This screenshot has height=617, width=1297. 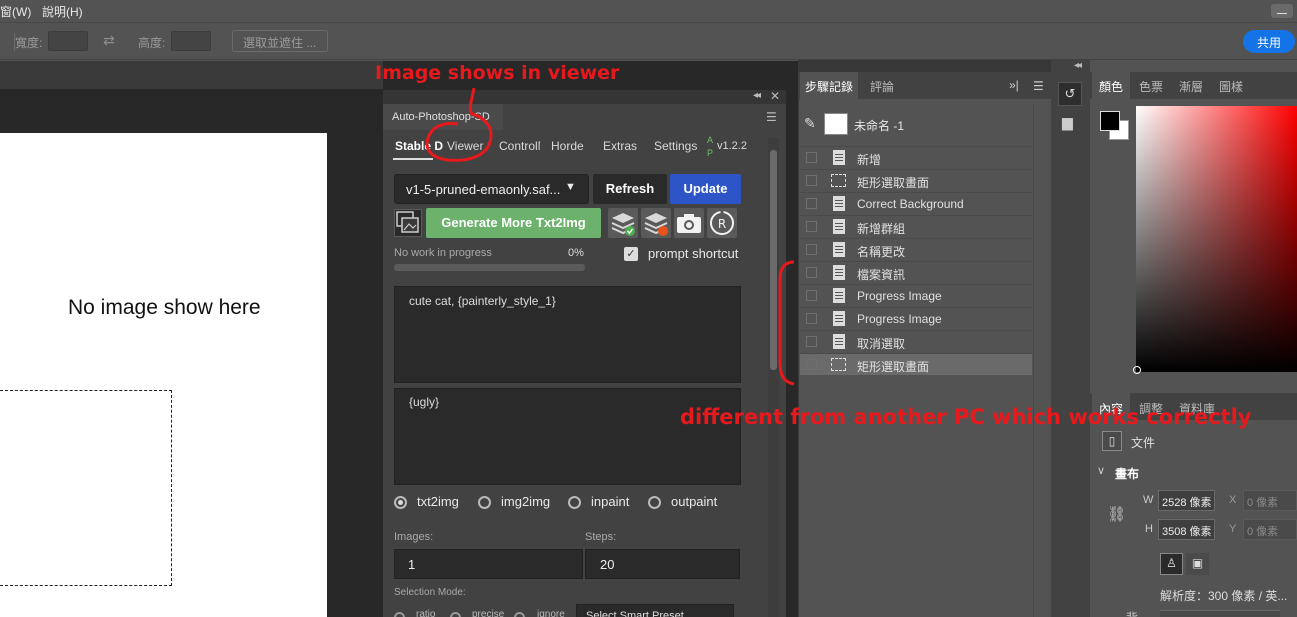 I want to click on canvas-width-field: 2528 像素, so click(x=1186, y=500).